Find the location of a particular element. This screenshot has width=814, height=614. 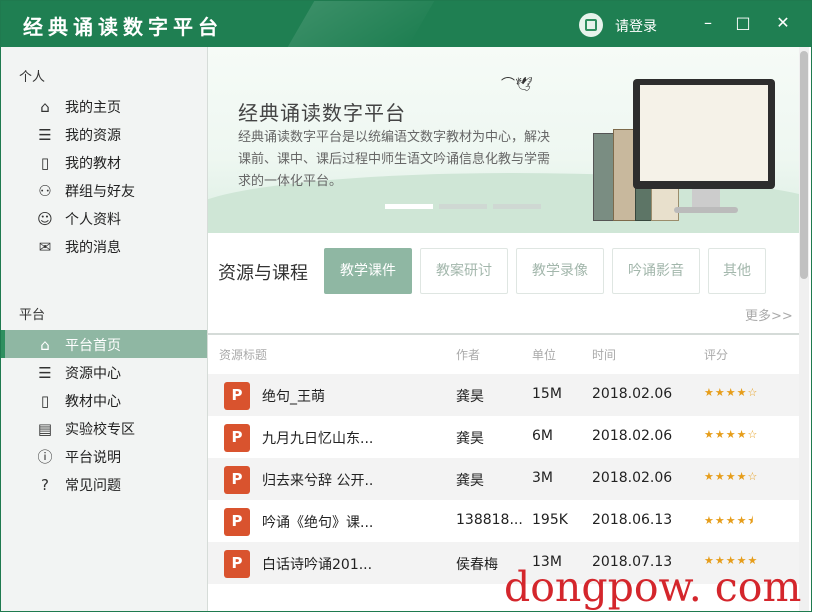

mail-icon: ✉ is located at coordinates (45, 247).